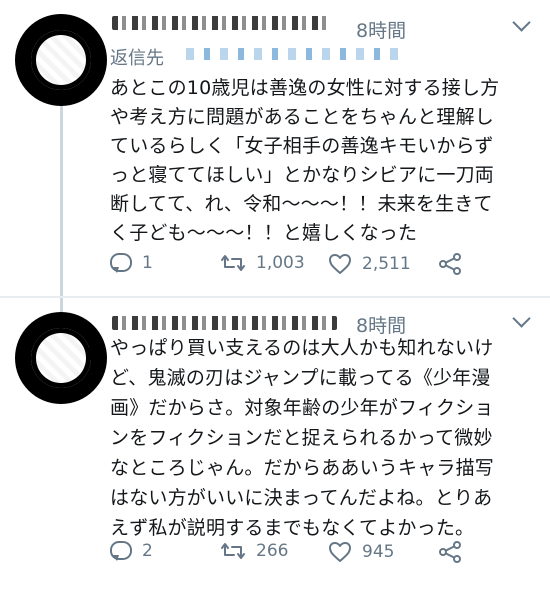  I want to click on tweet-actions: 2 266 945, so click(323, 556).